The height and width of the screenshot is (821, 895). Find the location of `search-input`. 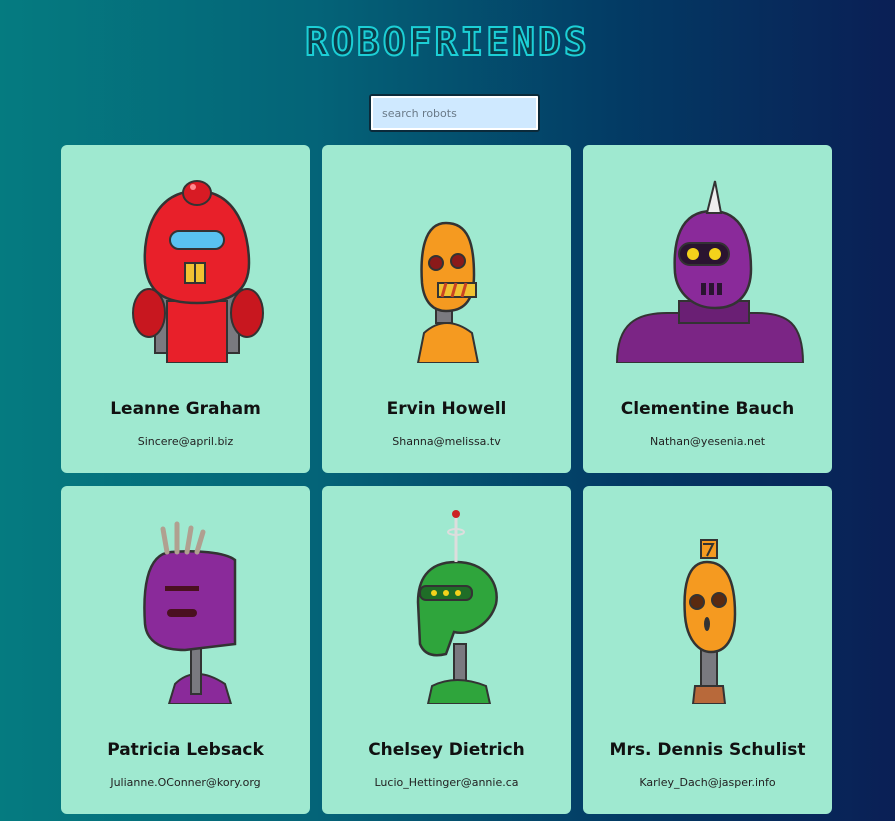

search-input is located at coordinates (454, 113).